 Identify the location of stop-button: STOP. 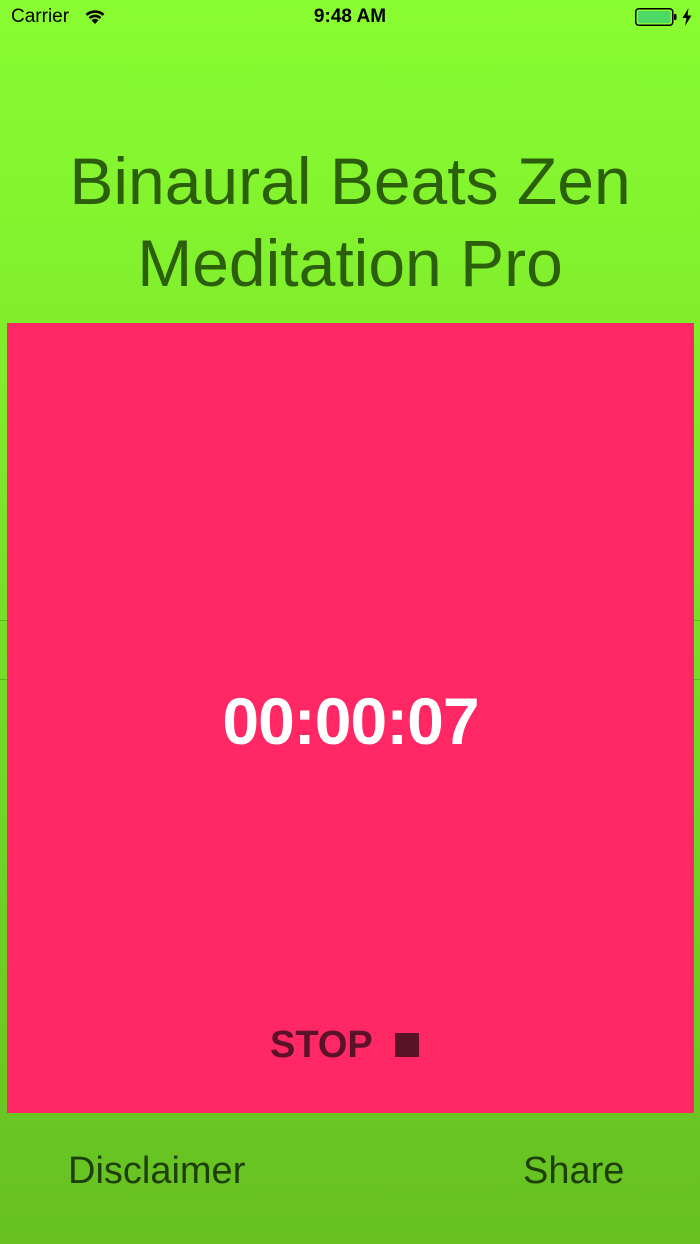
(344, 1045).